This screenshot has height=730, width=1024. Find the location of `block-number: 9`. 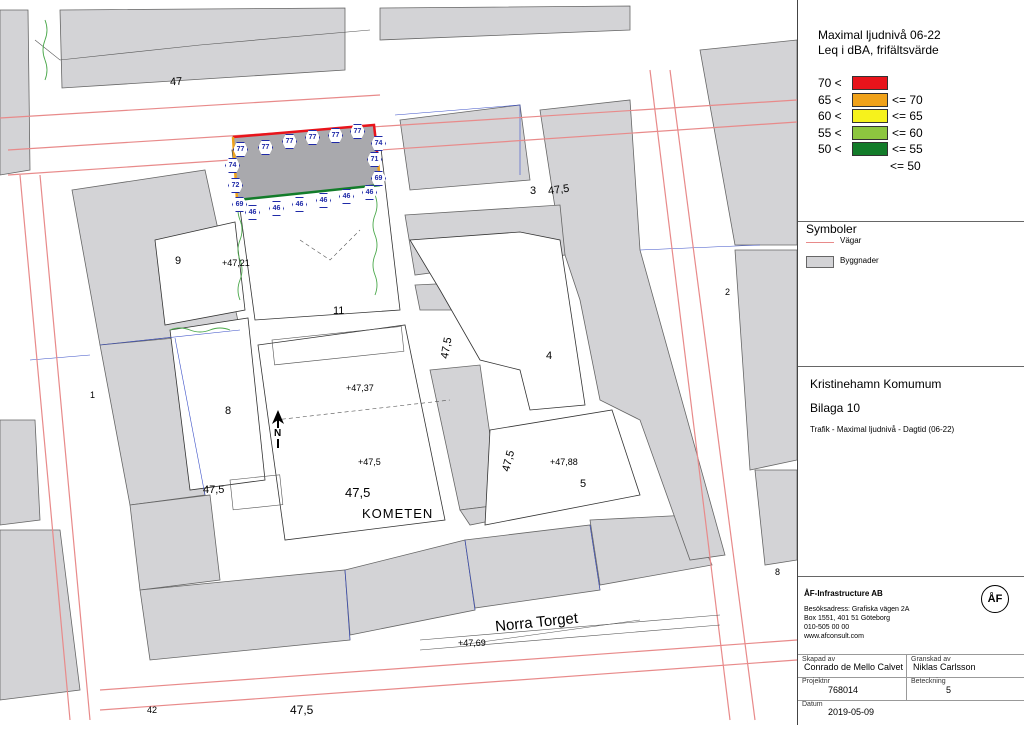

block-number: 9 is located at coordinates (178, 261).